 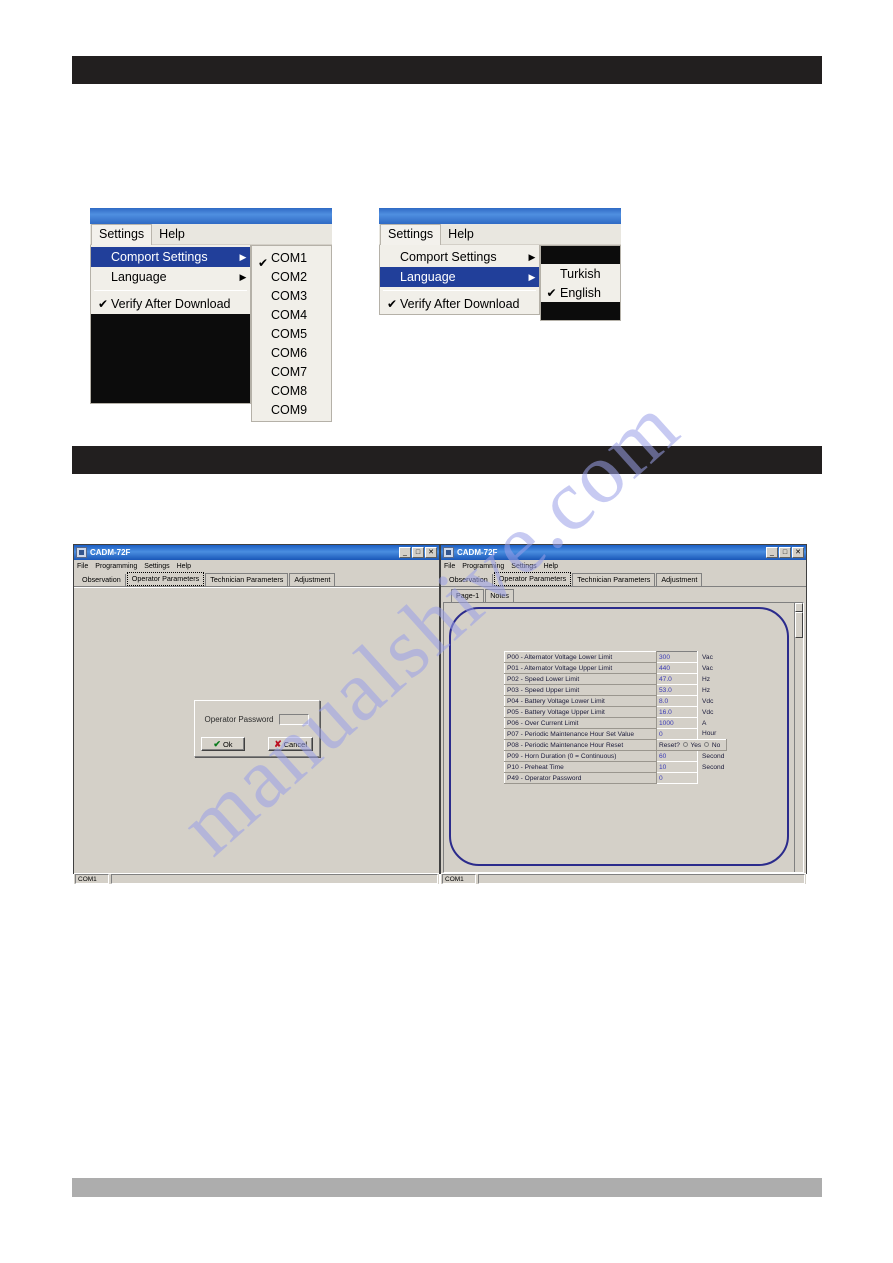 What do you see at coordinates (291, 371) in the screenshot?
I see `submenu-item-com7: COM7` at bounding box center [291, 371].